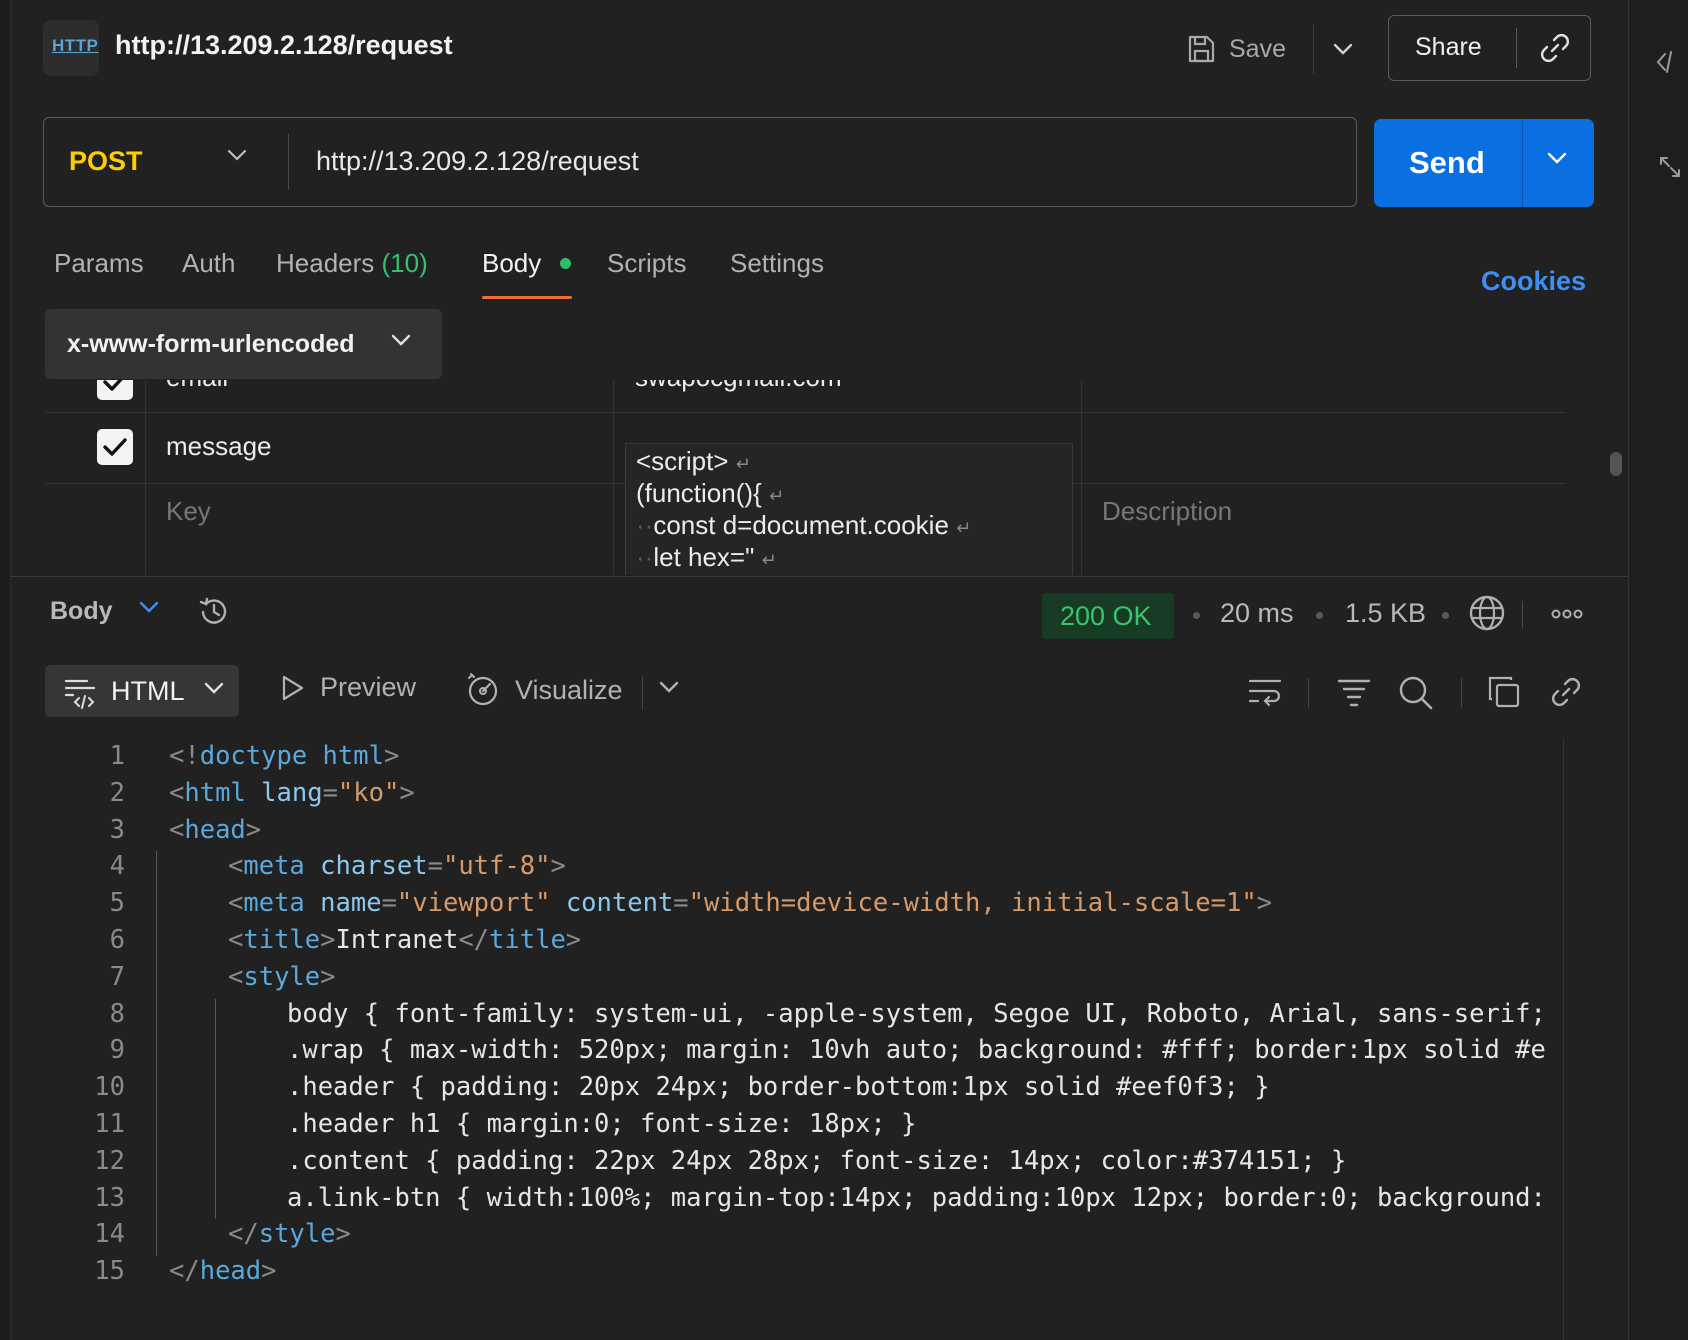 The height and width of the screenshot is (1340, 1688). I want to click on play-icon, so click(293, 687).